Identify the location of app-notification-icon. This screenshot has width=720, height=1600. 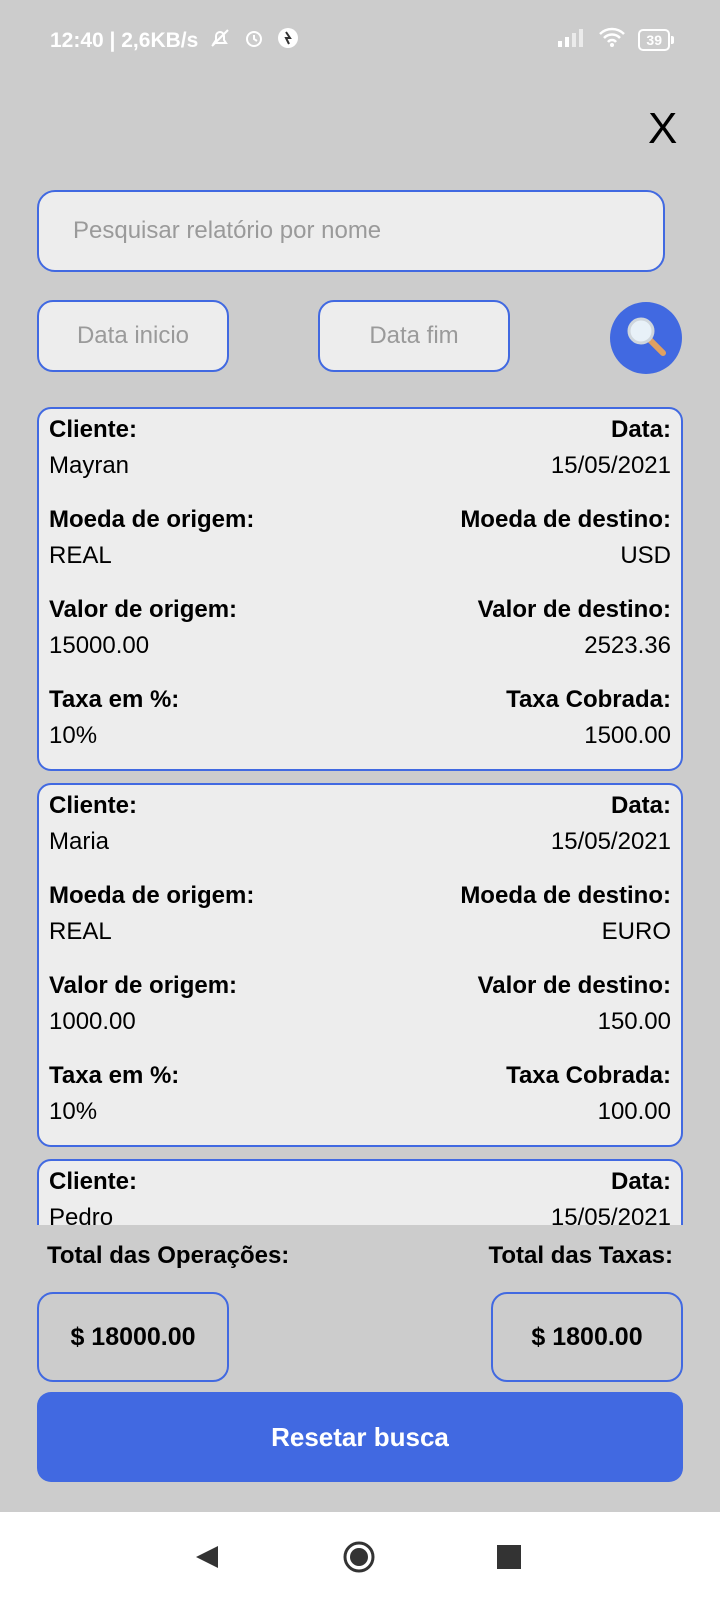
(288, 41).